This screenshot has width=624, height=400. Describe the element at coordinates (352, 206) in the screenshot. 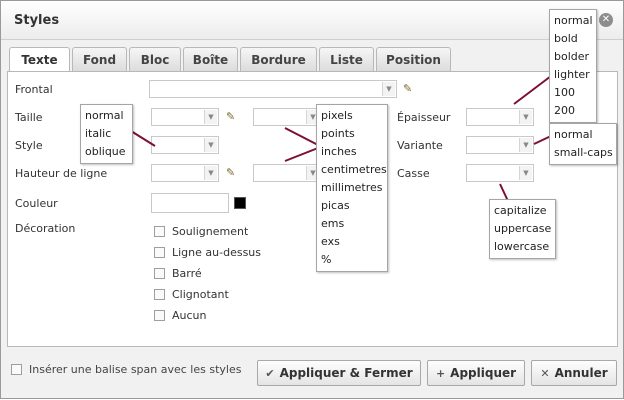

I see `option-picas: picas` at that location.